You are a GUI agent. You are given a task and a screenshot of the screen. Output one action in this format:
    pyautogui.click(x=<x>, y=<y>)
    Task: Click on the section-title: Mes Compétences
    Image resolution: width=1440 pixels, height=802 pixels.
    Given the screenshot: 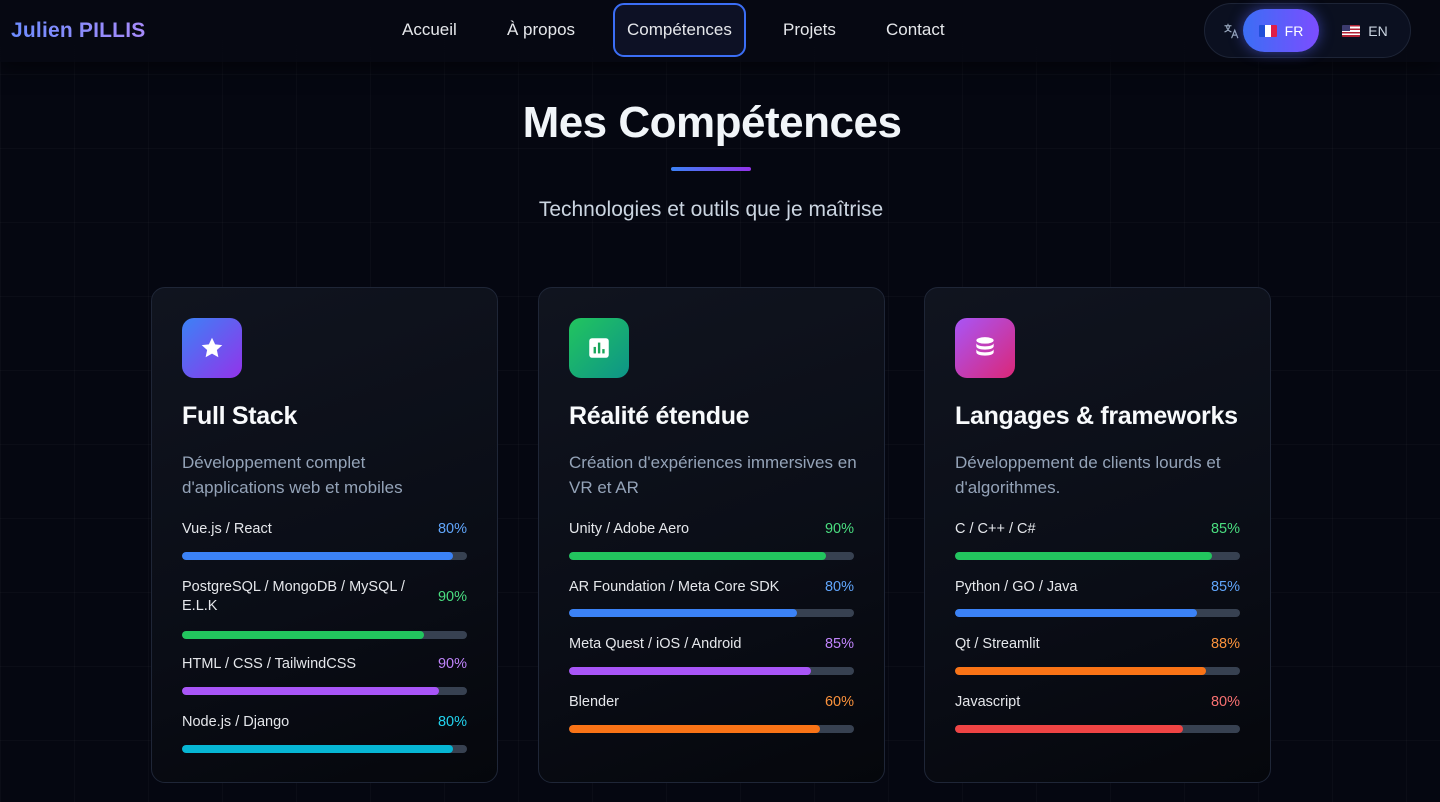 What is the action you would take?
    pyautogui.click(x=712, y=122)
    